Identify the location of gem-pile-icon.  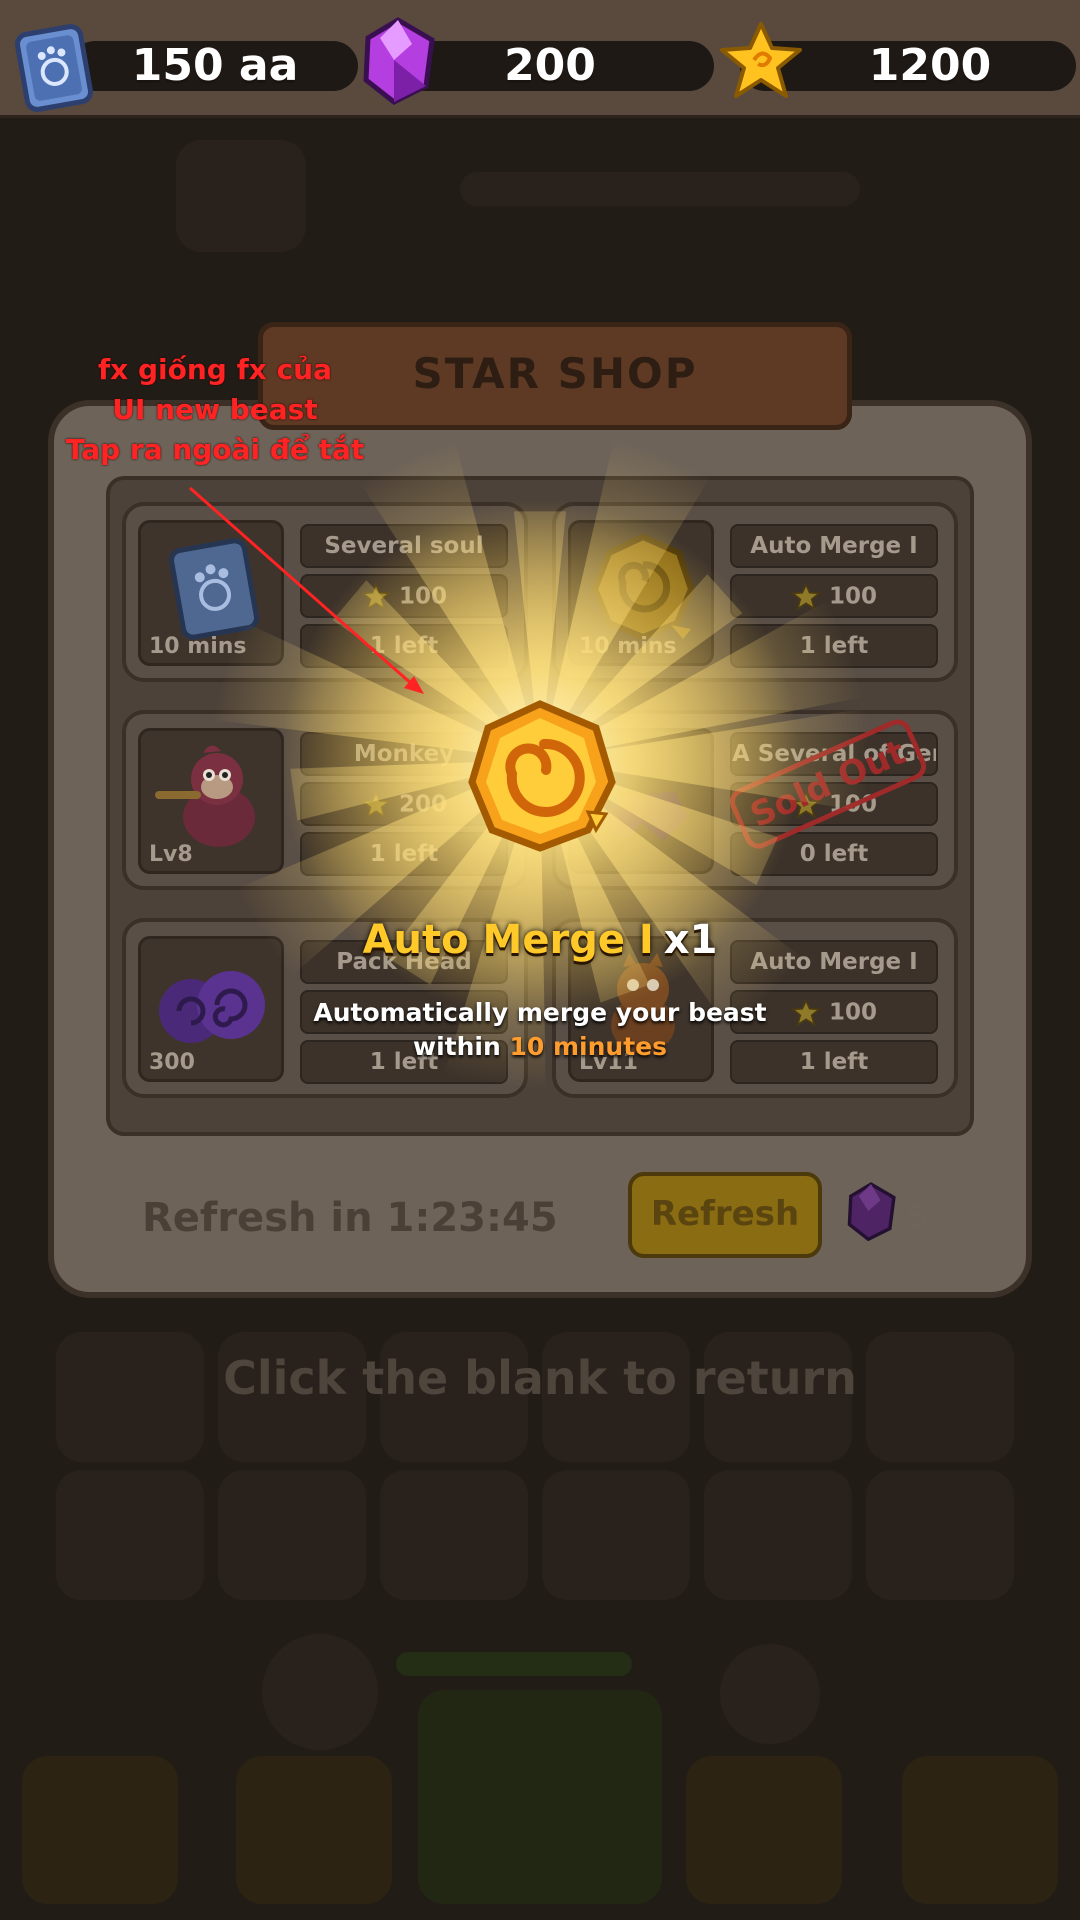
(645, 816).